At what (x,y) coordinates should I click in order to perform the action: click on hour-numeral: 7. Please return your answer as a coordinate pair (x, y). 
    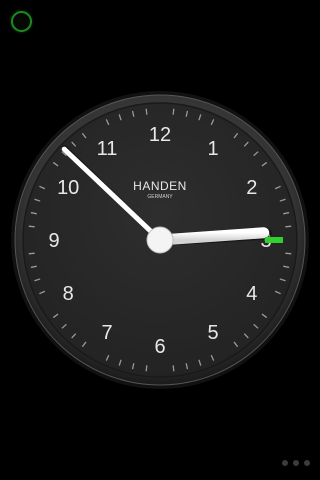
    Looking at the image, I should click on (106, 333).